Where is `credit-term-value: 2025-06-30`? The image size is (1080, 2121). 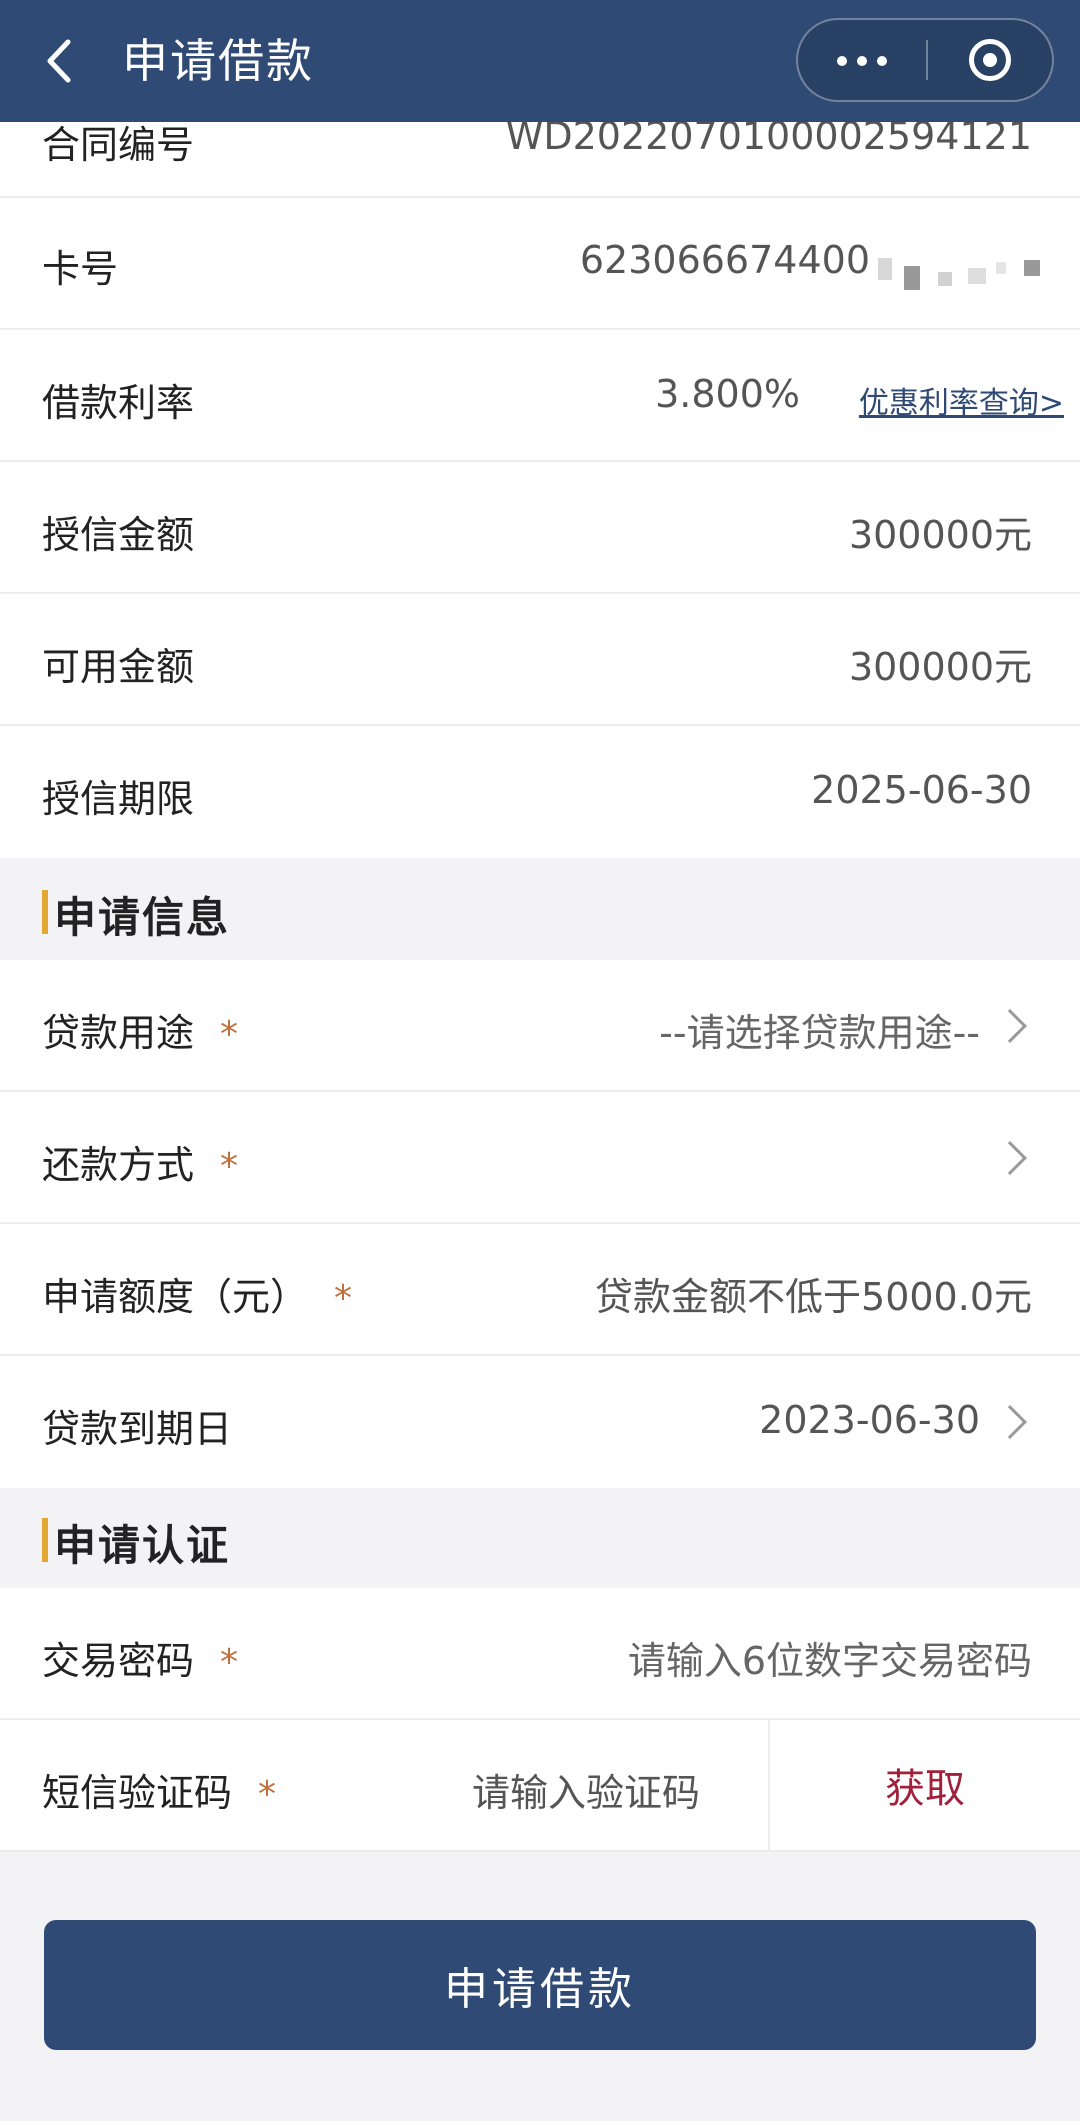
credit-term-value: 2025-06-30 is located at coordinates (921, 790).